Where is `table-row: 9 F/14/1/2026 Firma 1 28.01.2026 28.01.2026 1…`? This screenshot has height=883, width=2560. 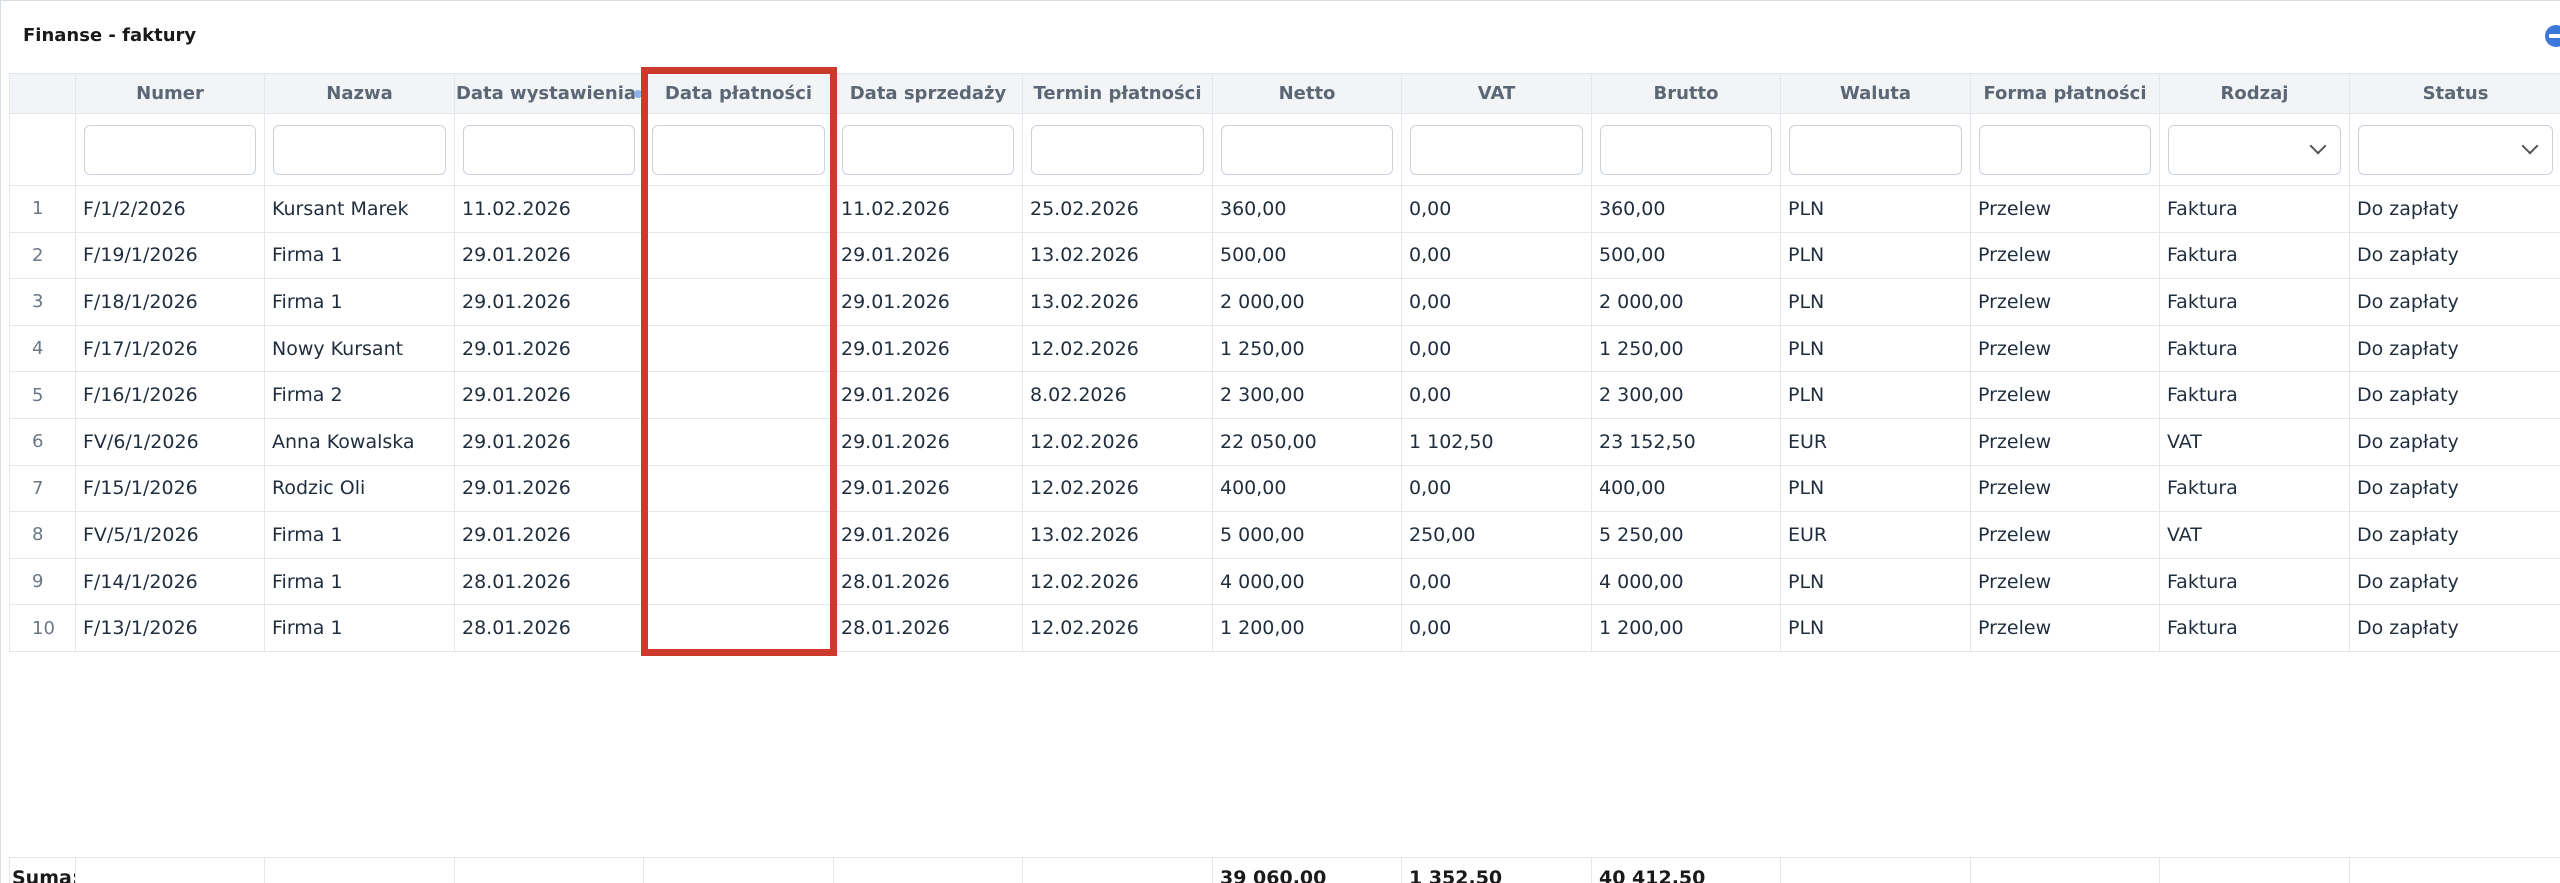 table-row: 9 F/14/1/2026 Firma 1 28.01.2026 28.01.2026 1… is located at coordinates (1284, 581).